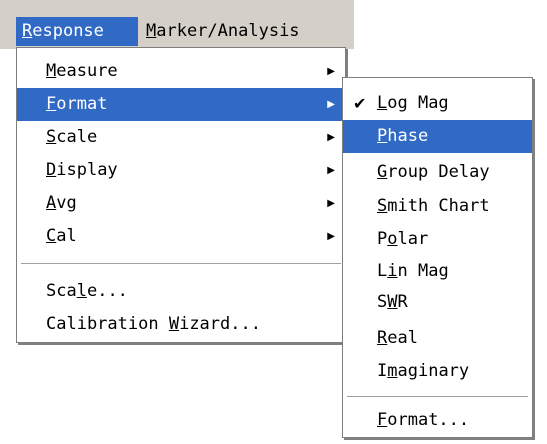 This screenshot has width=547, height=444. What do you see at coordinates (392, 302) in the screenshot?
I see `format-item-swr-label: SWR` at bounding box center [392, 302].